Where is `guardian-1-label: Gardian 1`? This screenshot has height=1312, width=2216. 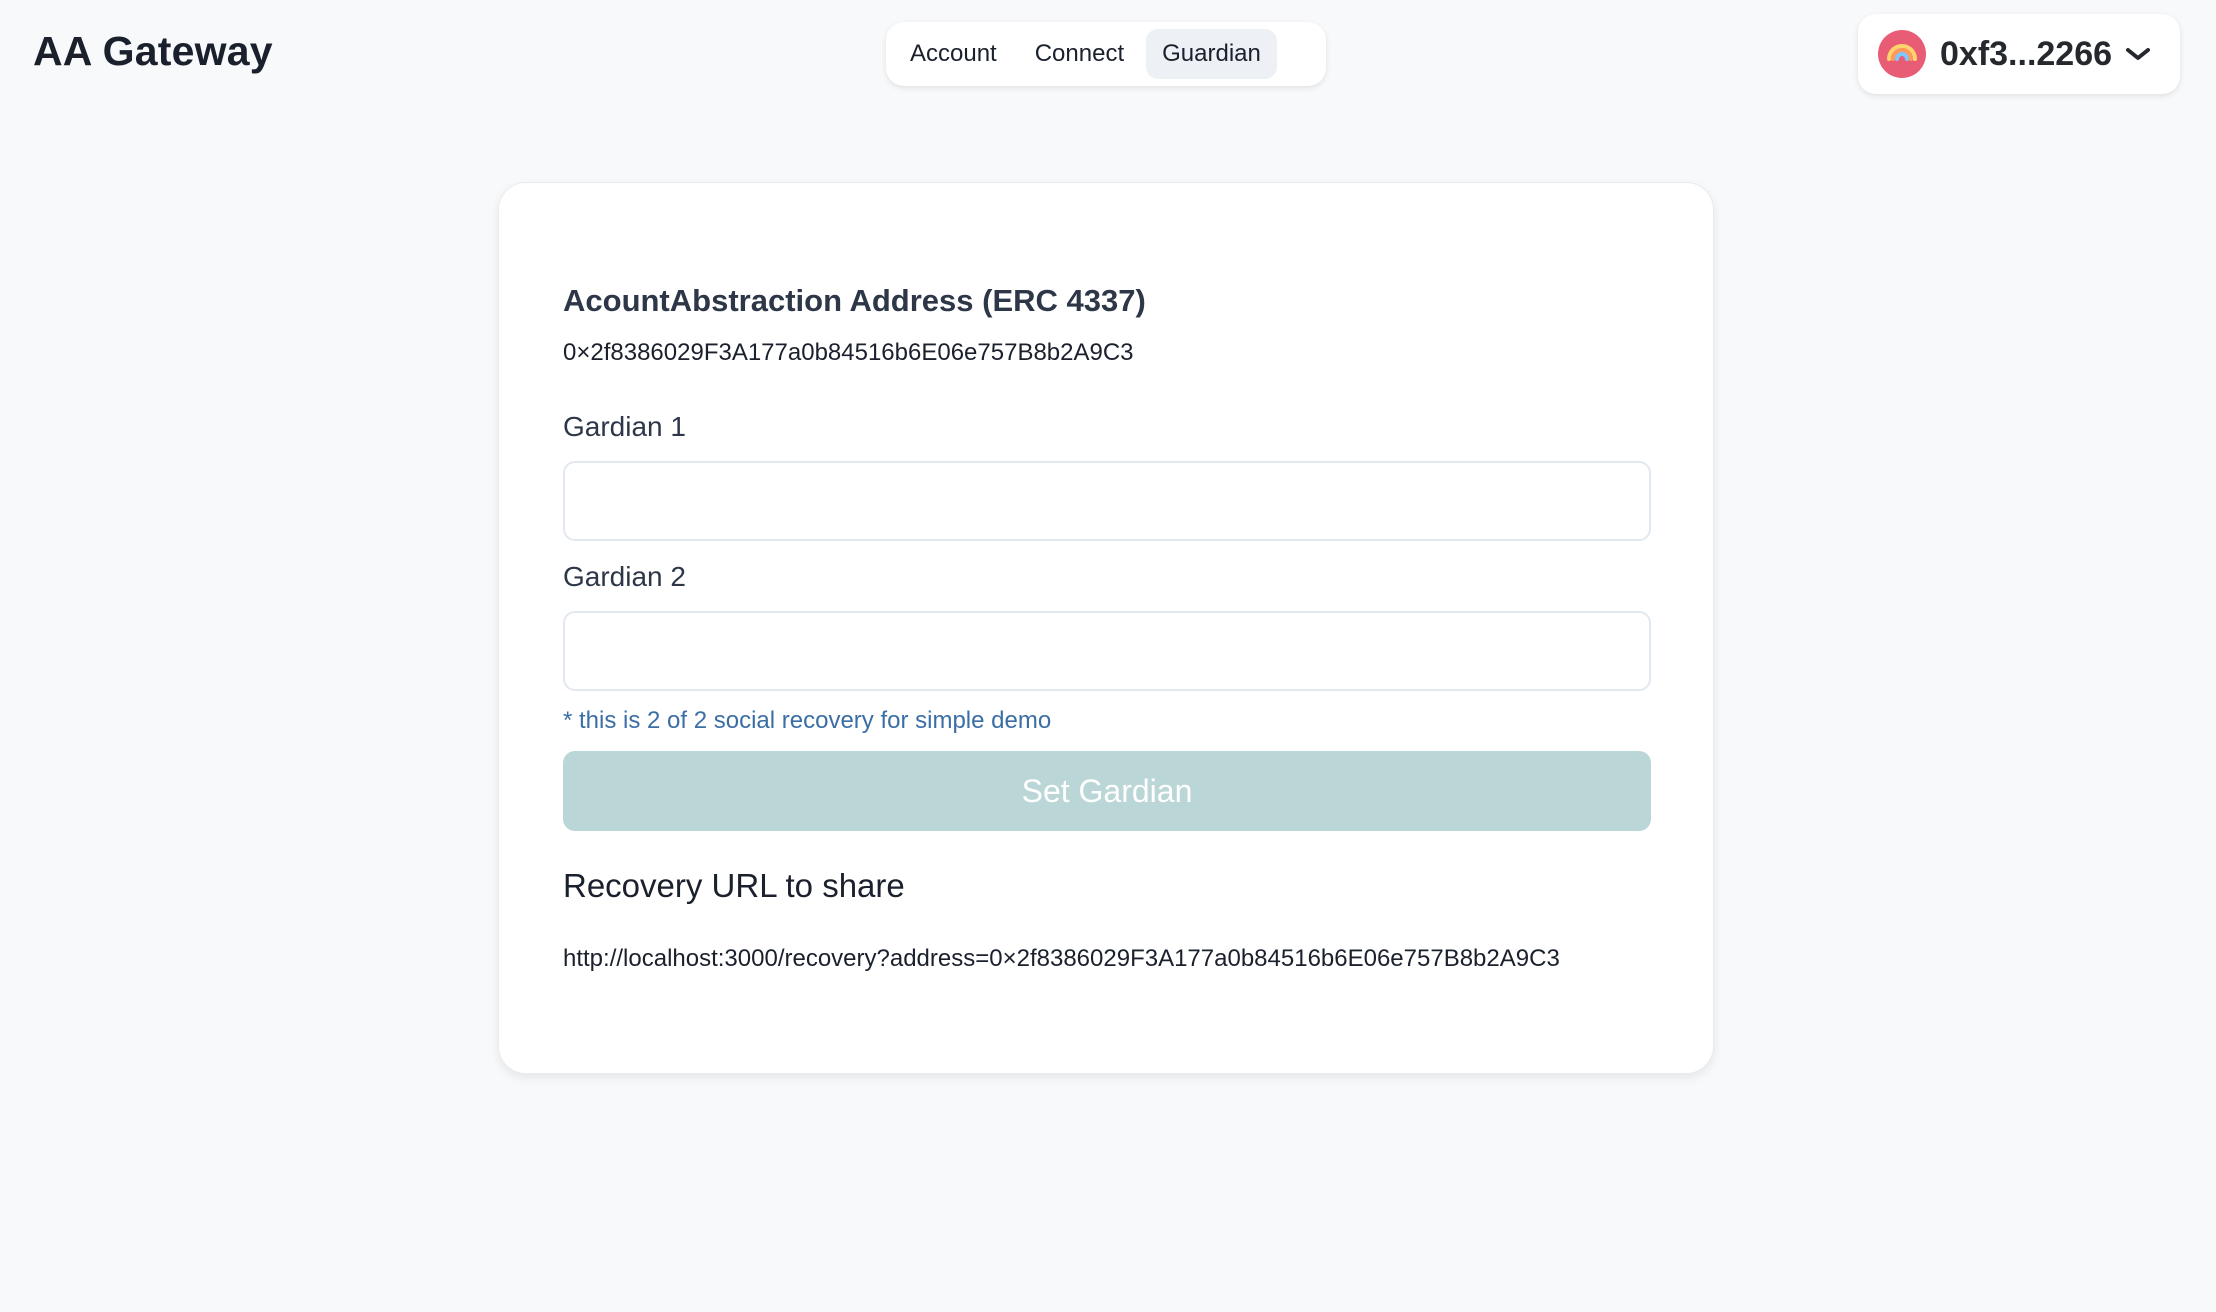 guardian-1-label: Gardian 1 is located at coordinates (624, 426).